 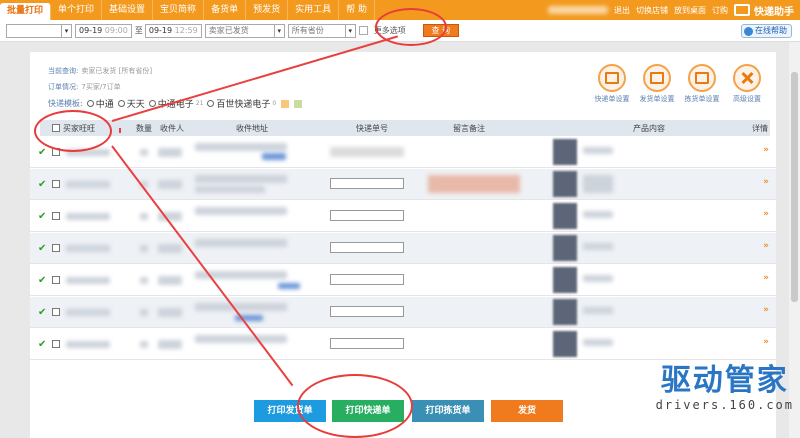 What do you see at coordinates (39, 30) in the screenshot?
I see `shop-select: ▾` at bounding box center [39, 30].